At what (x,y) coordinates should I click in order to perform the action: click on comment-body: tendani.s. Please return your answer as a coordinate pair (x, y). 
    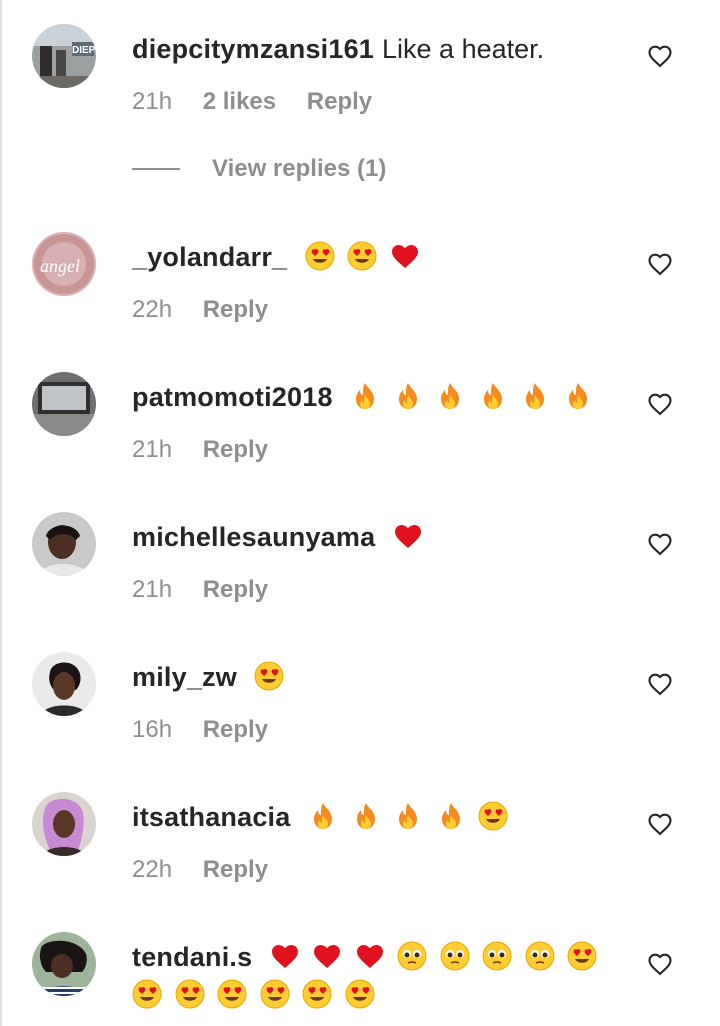
    Looking at the image, I should click on (377, 976).